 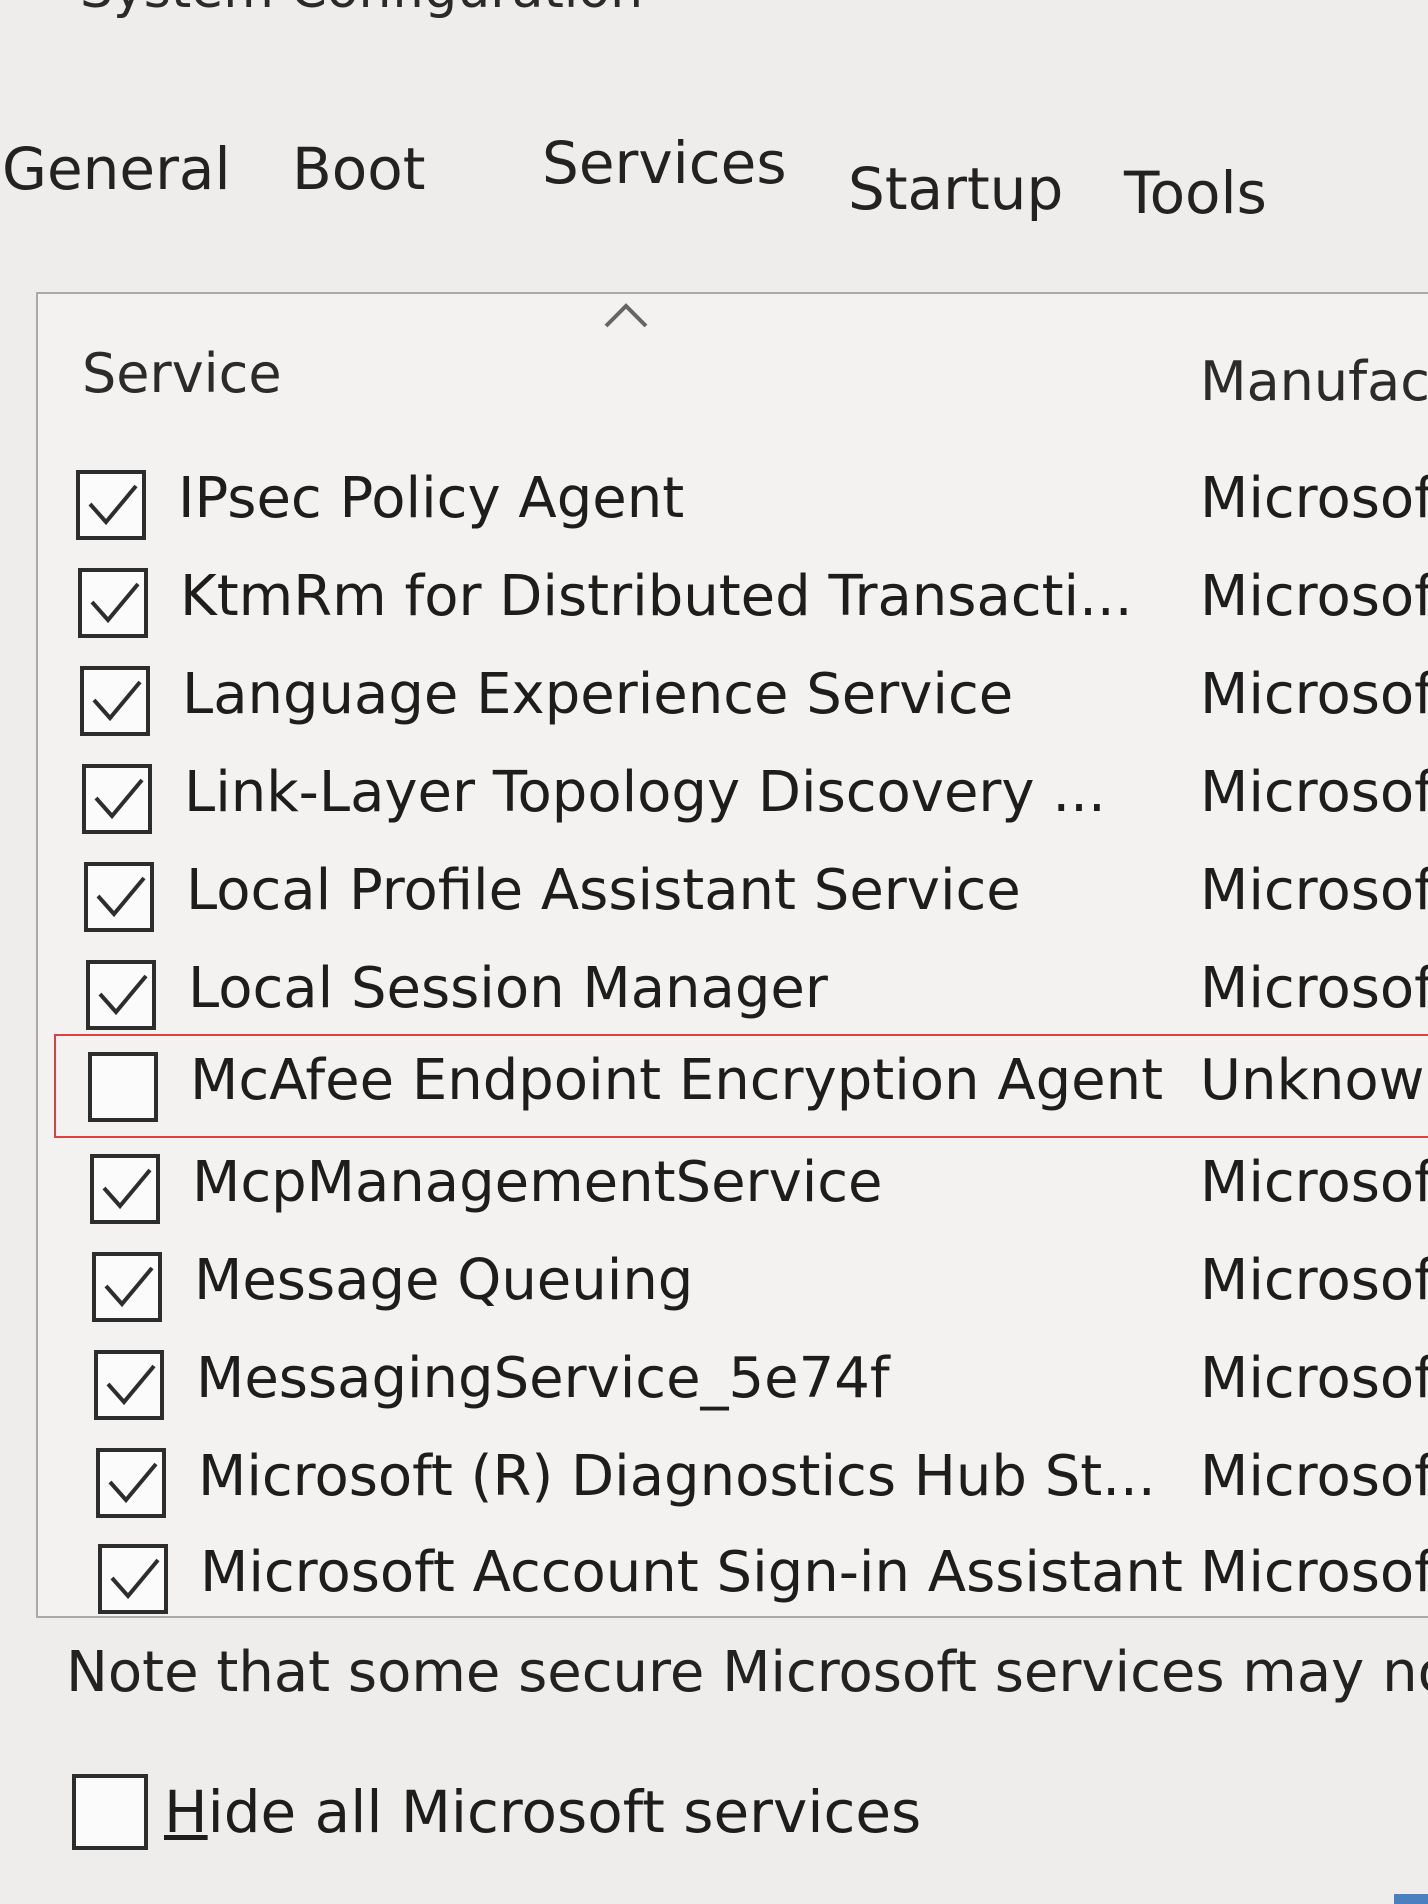 What do you see at coordinates (733, 504) in the screenshot?
I see `service-row-ipsec: IPsec Policy Agent Microsof` at bounding box center [733, 504].